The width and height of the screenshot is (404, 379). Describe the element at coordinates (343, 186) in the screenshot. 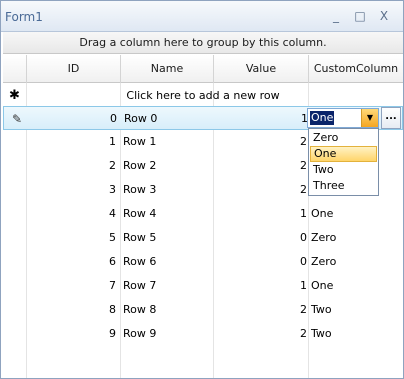

I see `dropdown-option: Three` at that location.